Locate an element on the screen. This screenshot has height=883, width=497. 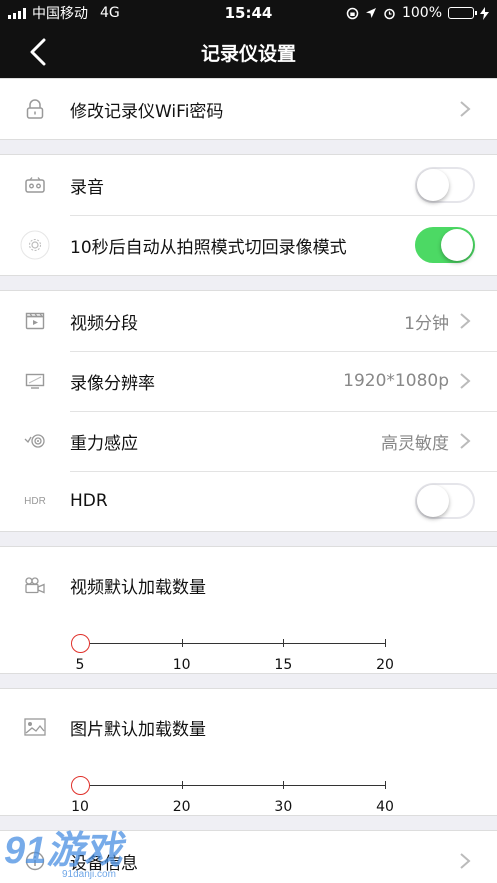
battery-percent: 100% is located at coordinates (421, 13).